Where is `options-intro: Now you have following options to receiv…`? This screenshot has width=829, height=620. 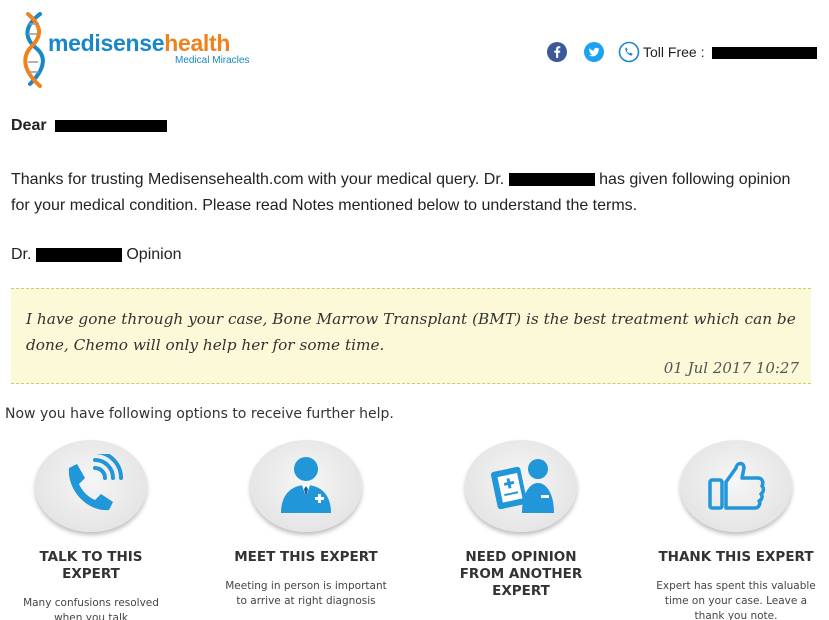 options-intro: Now you have following options to receiv… is located at coordinates (199, 414).